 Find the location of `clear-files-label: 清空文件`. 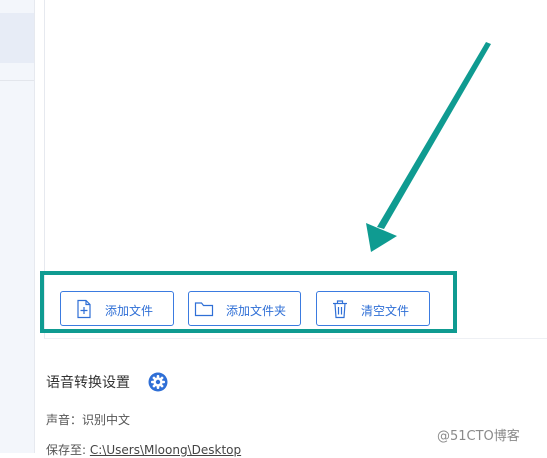

clear-files-label: 清空文件 is located at coordinates (385, 311).